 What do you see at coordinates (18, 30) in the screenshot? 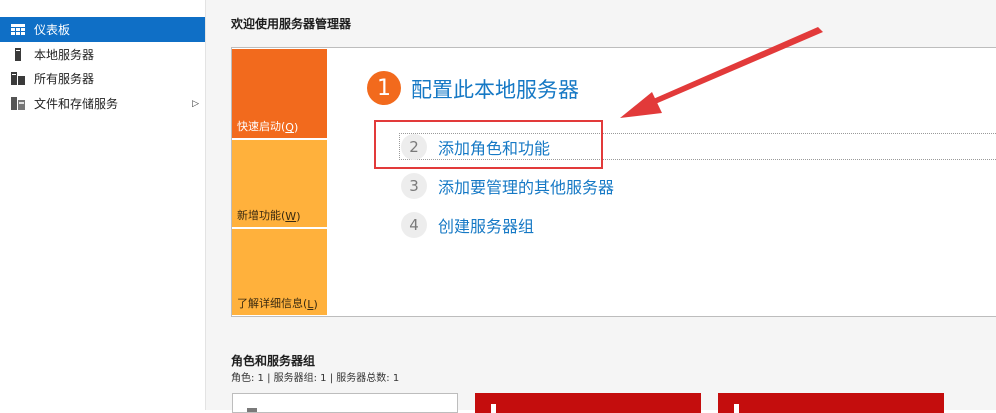
I see `dashboard-grid-icon` at bounding box center [18, 30].